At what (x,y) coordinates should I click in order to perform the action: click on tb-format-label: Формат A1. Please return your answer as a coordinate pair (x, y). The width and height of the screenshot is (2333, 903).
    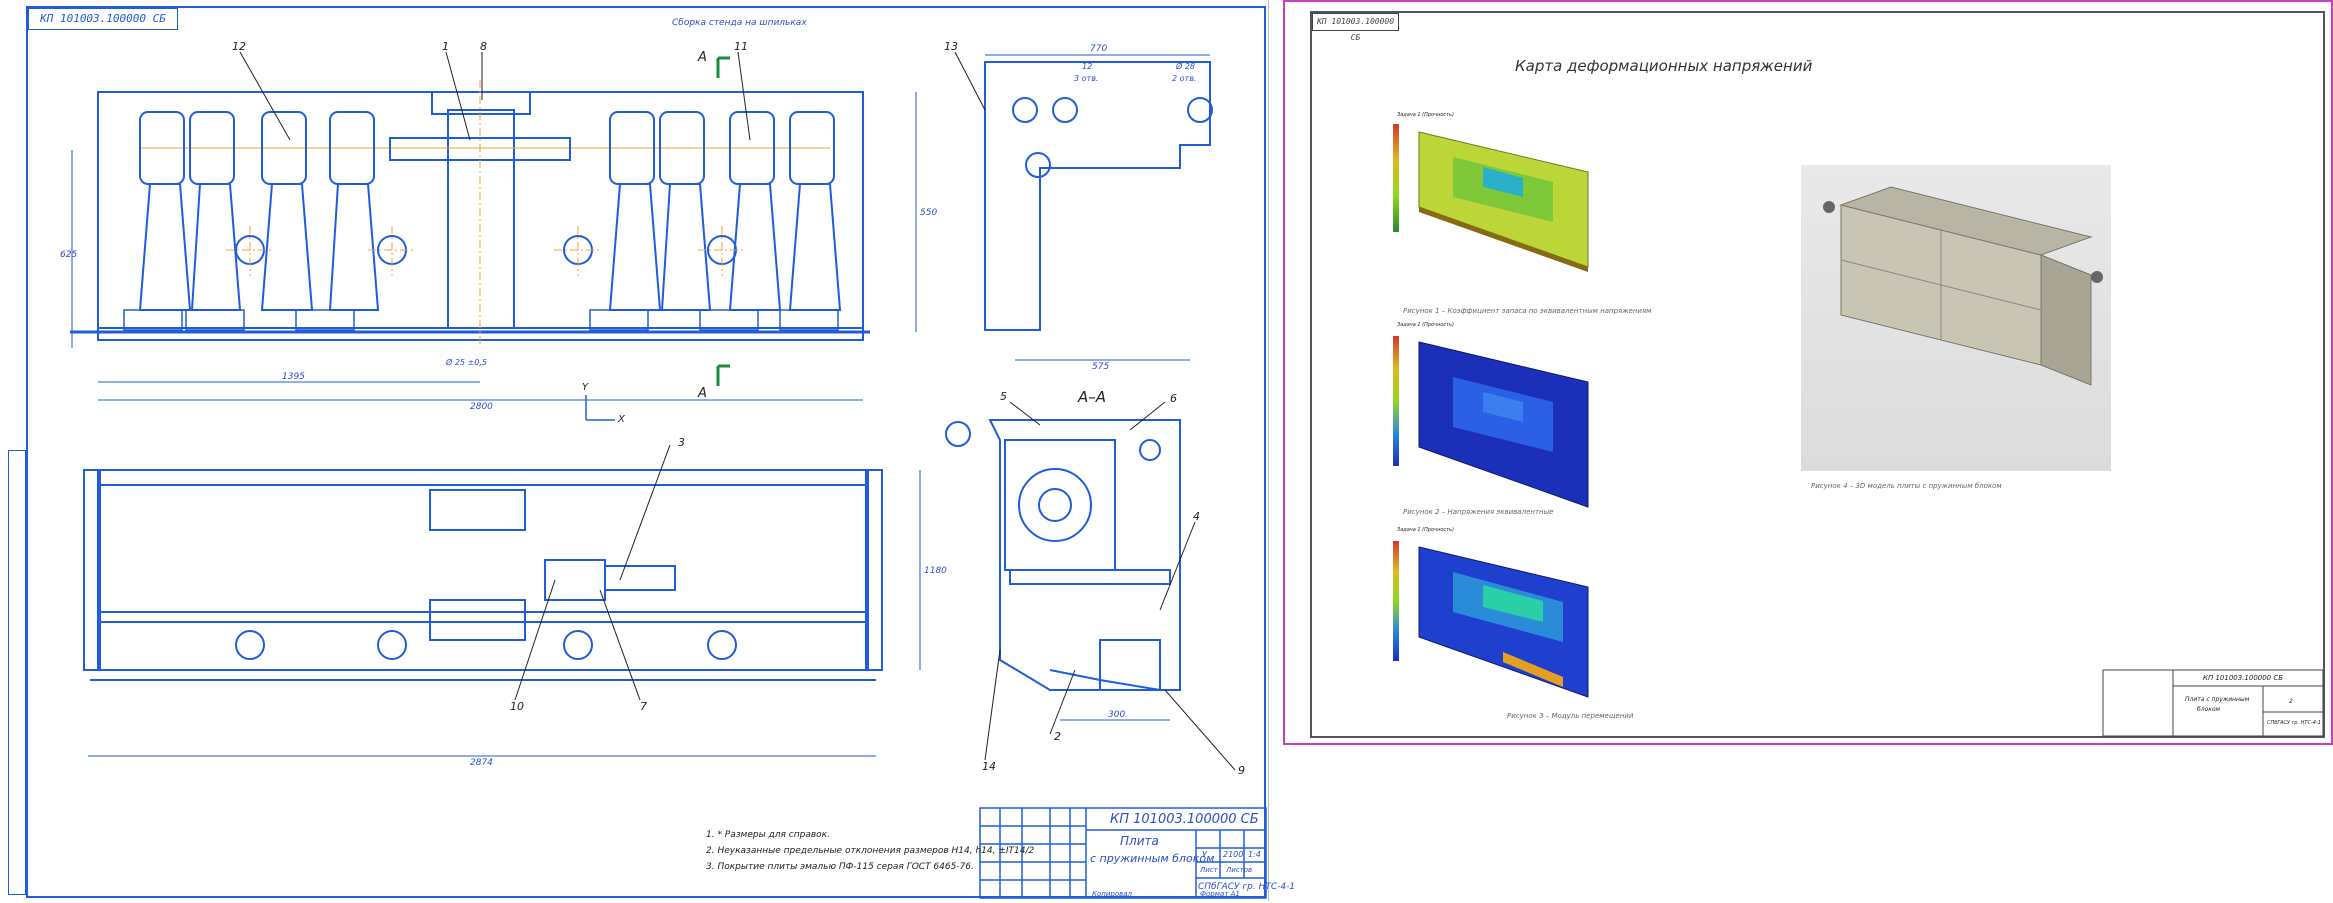
    Looking at the image, I should click on (1220, 894).